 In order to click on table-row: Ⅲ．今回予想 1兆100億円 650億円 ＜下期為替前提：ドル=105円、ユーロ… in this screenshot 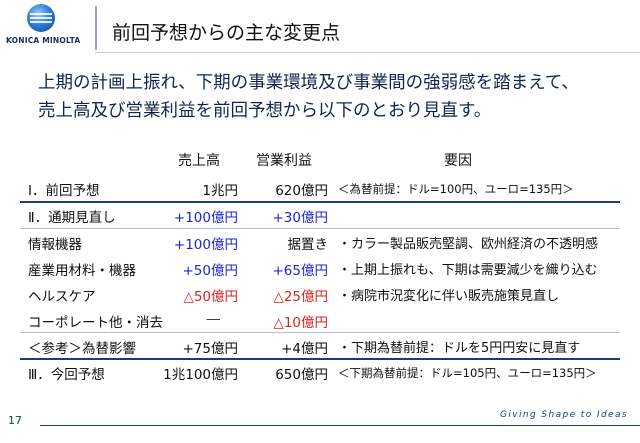, I will do `click(320, 372)`.